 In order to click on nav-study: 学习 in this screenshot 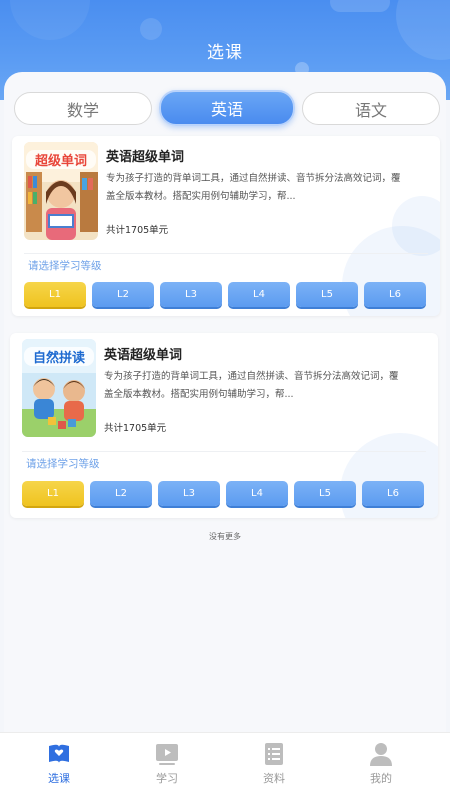, I will do `click(167, 767)`.